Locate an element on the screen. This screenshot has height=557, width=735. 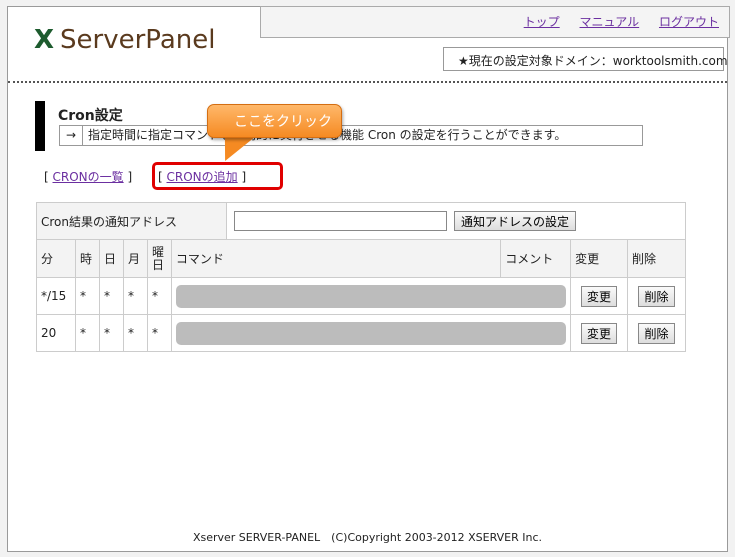
link-logout: ログアウト is located at coordinates (689, 22).